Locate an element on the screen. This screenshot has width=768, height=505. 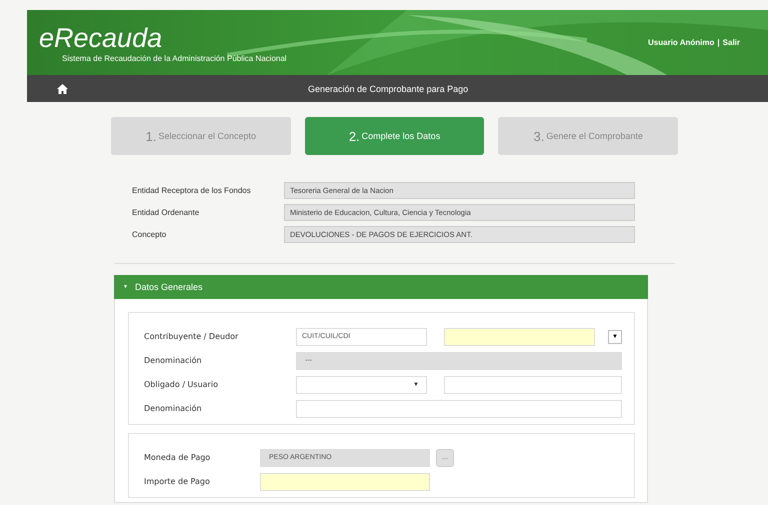
field-label: Entidad Receptora de los Fondos is located at coordinates (192, 190).